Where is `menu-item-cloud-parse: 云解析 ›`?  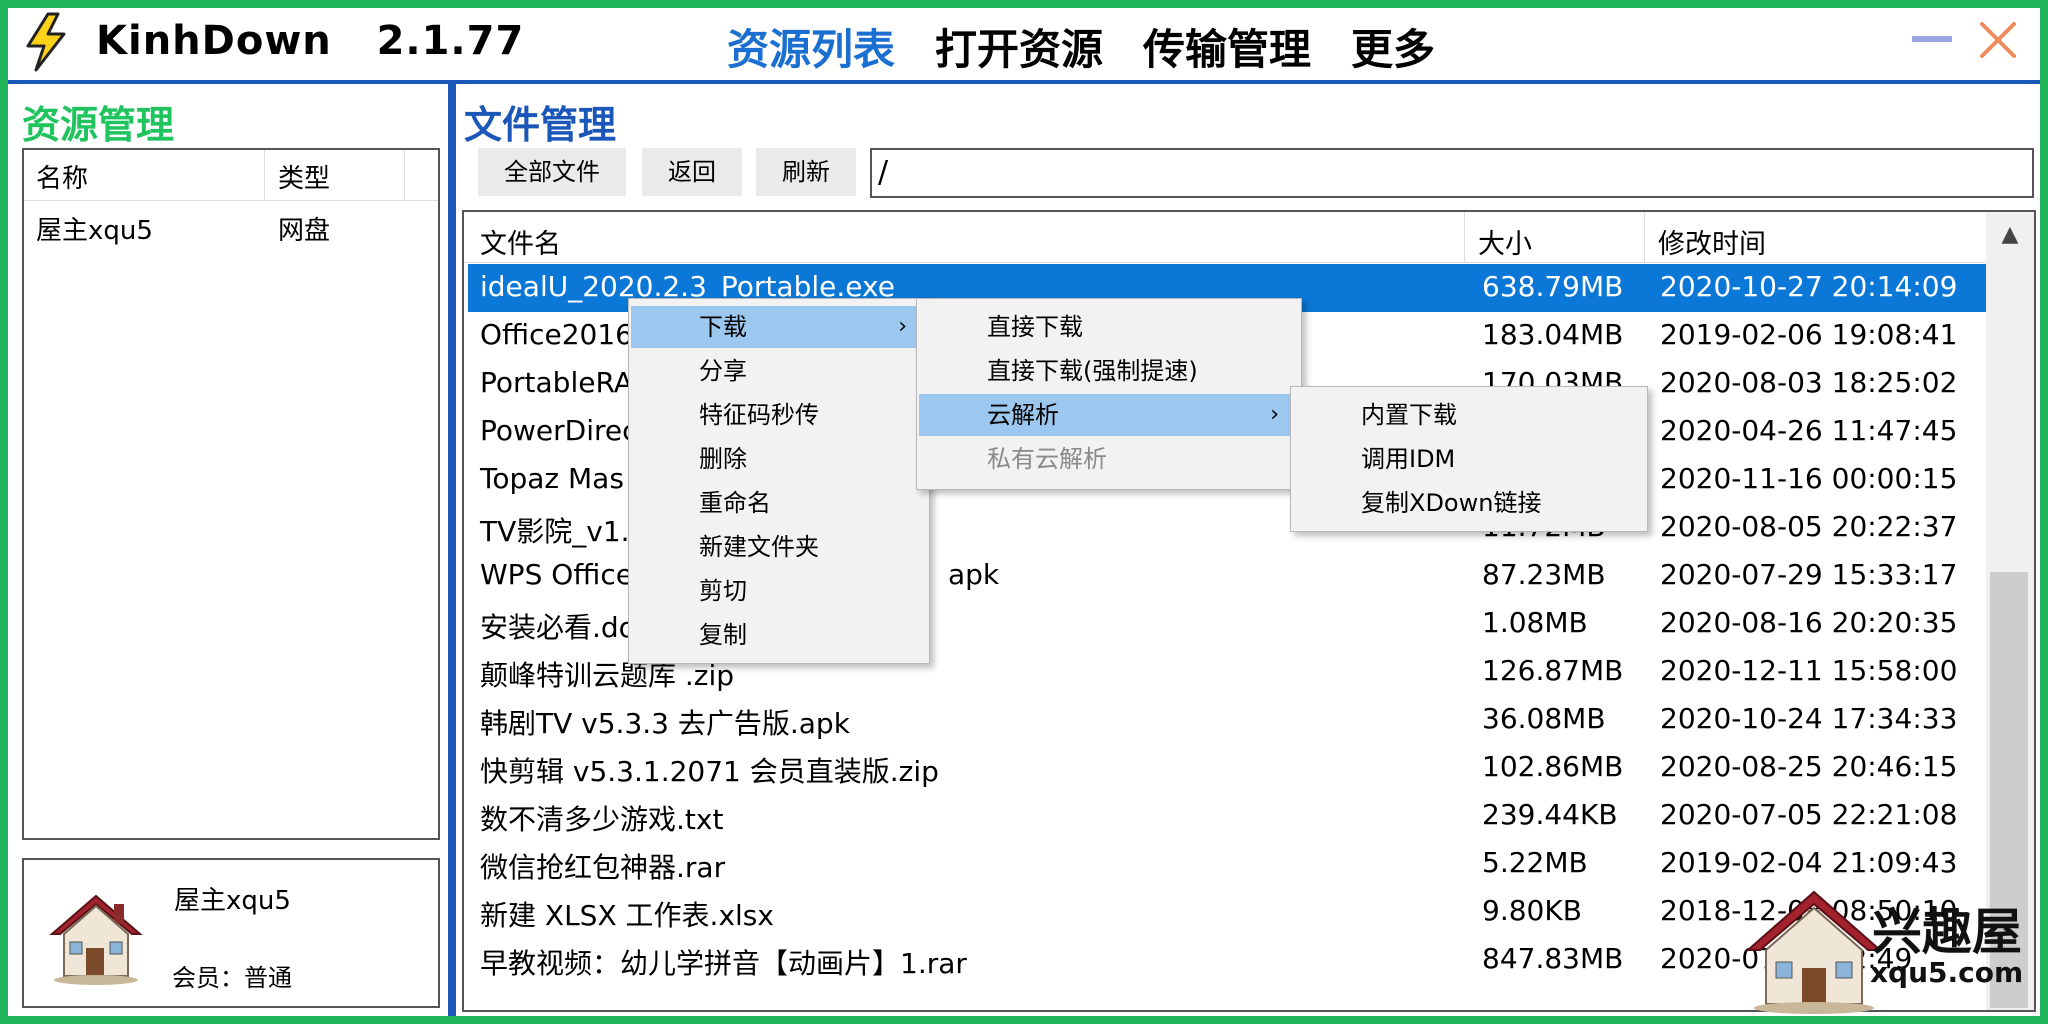 menu-item-cloud-parse: 云解析 › is located at coordinates (1106, 415).